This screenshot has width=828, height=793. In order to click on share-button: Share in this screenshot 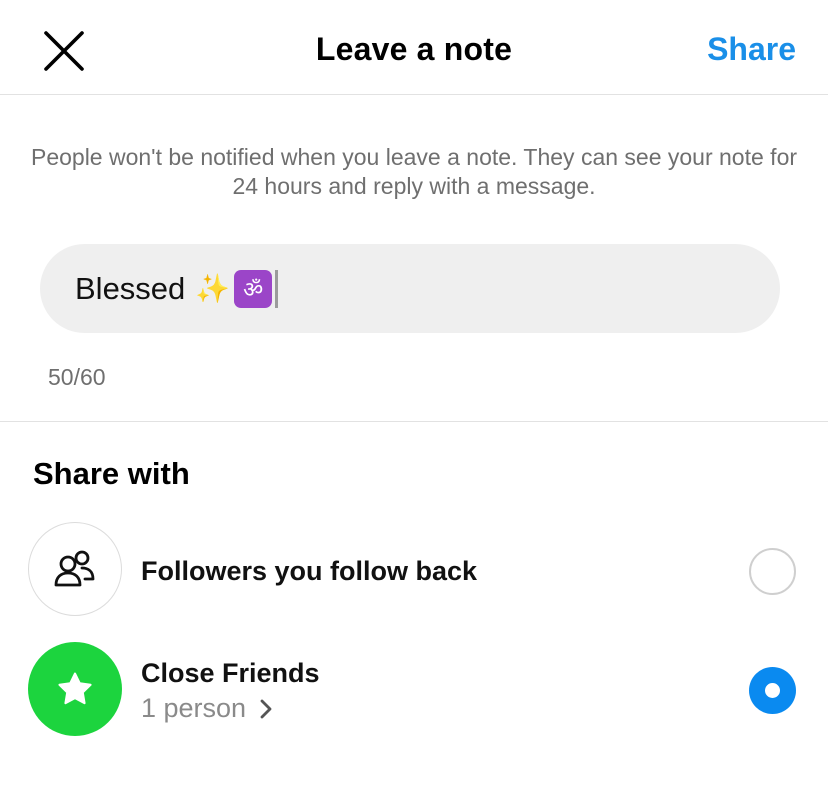, I will do `click(751, 49)`.